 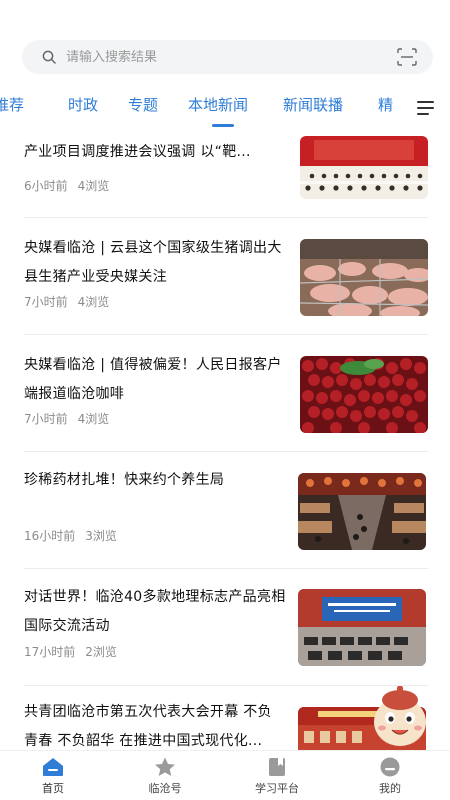 I want to click on profile-icon, so click(x=390, y=767).